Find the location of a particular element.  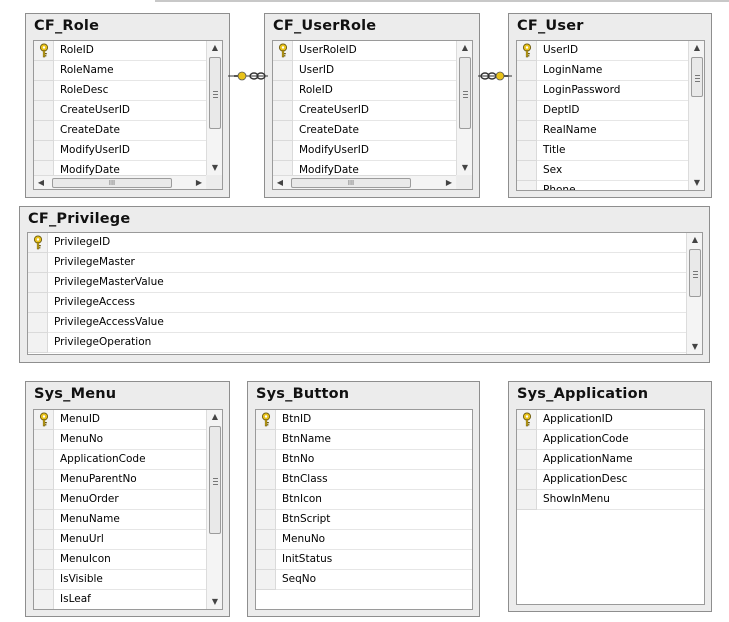

column-row: LoginName is located at coordinates (602, 71).